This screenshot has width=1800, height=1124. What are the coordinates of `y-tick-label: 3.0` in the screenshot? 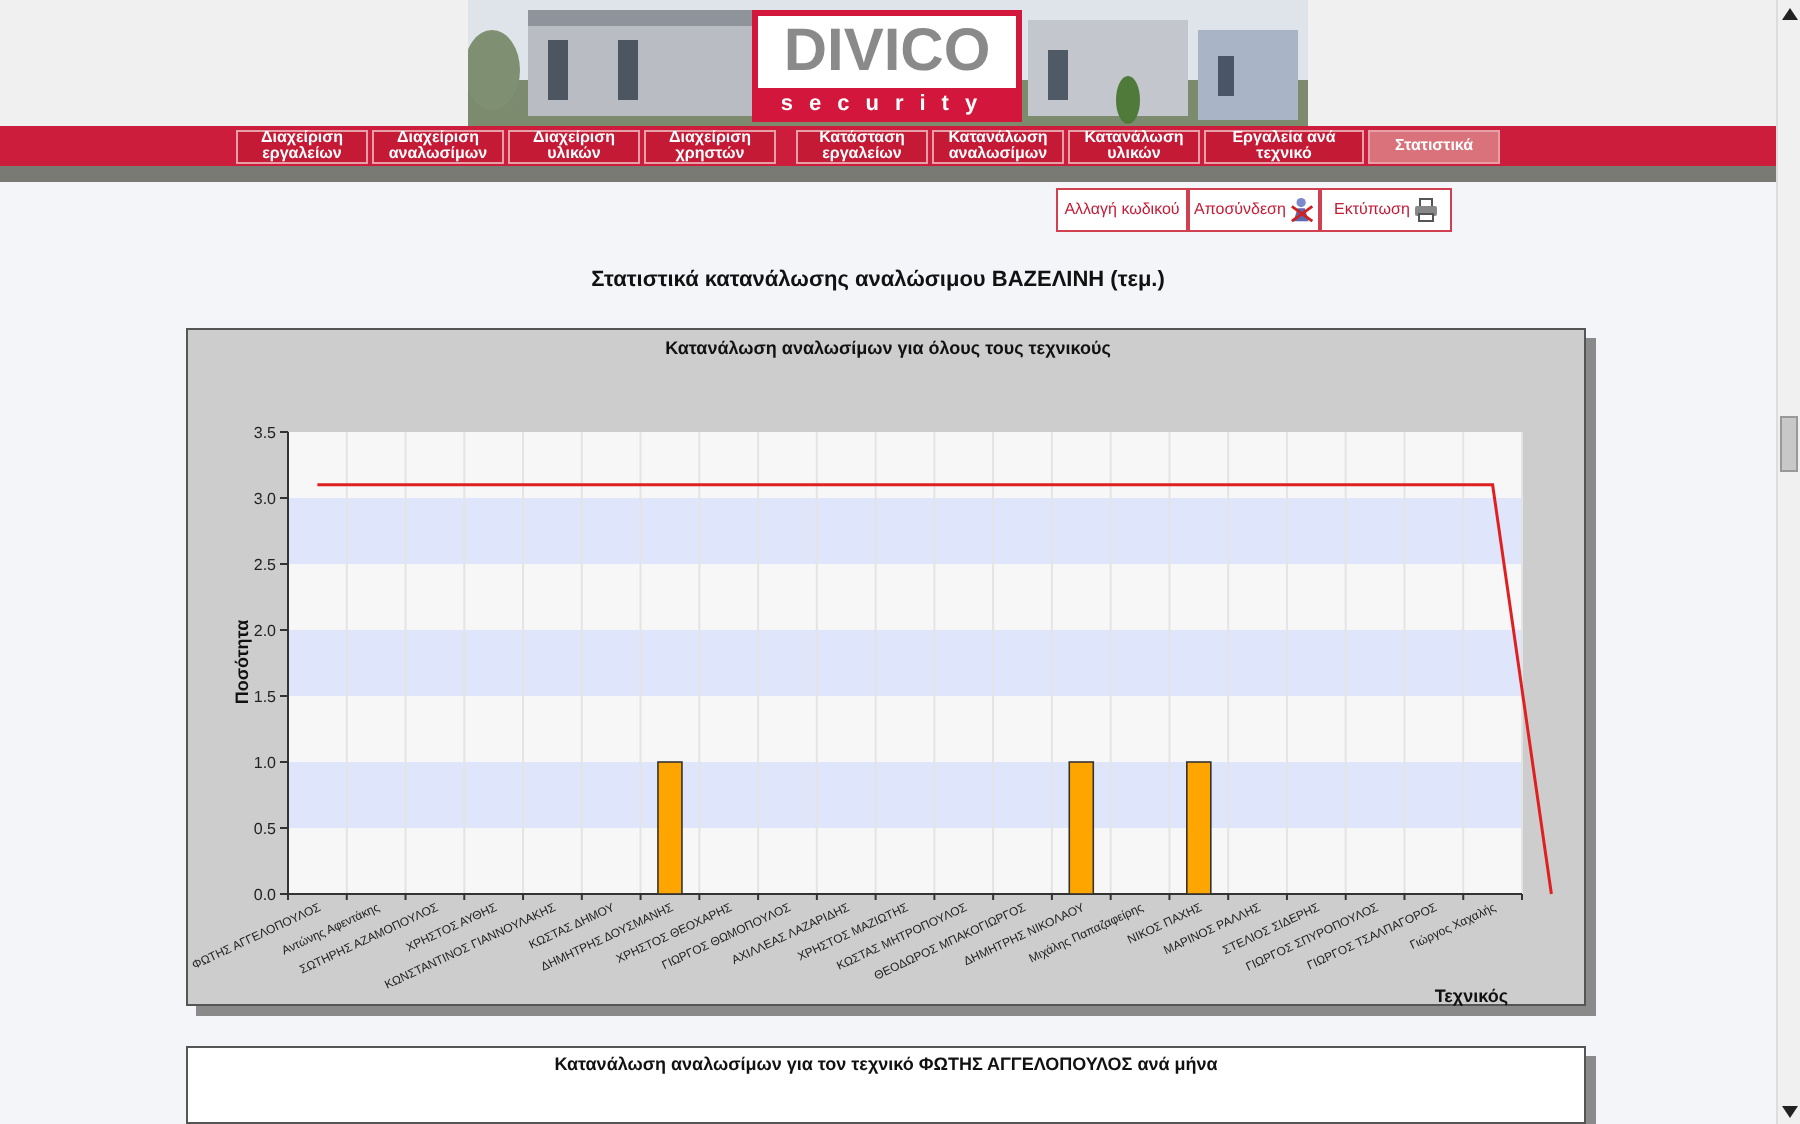 It's located at (264, 498).